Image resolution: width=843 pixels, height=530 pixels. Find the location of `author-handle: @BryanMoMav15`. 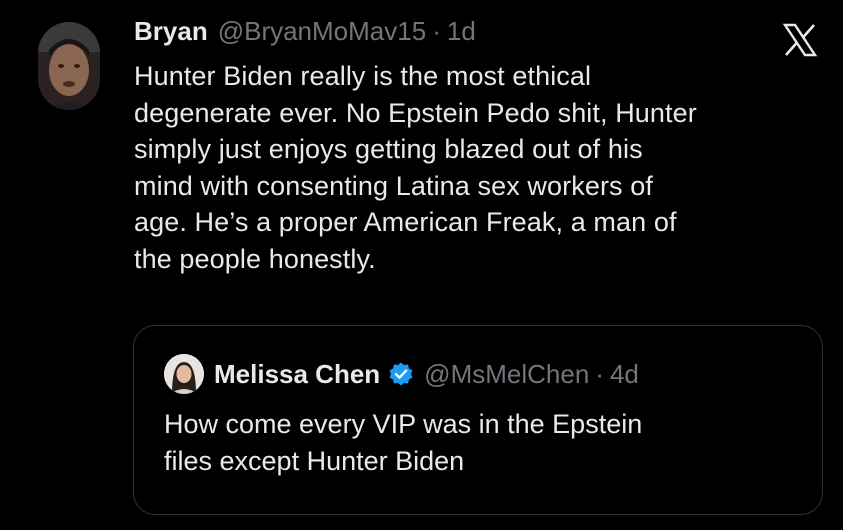

author-handle: @BryanMoMav15 is located at coordinates (322, 31).